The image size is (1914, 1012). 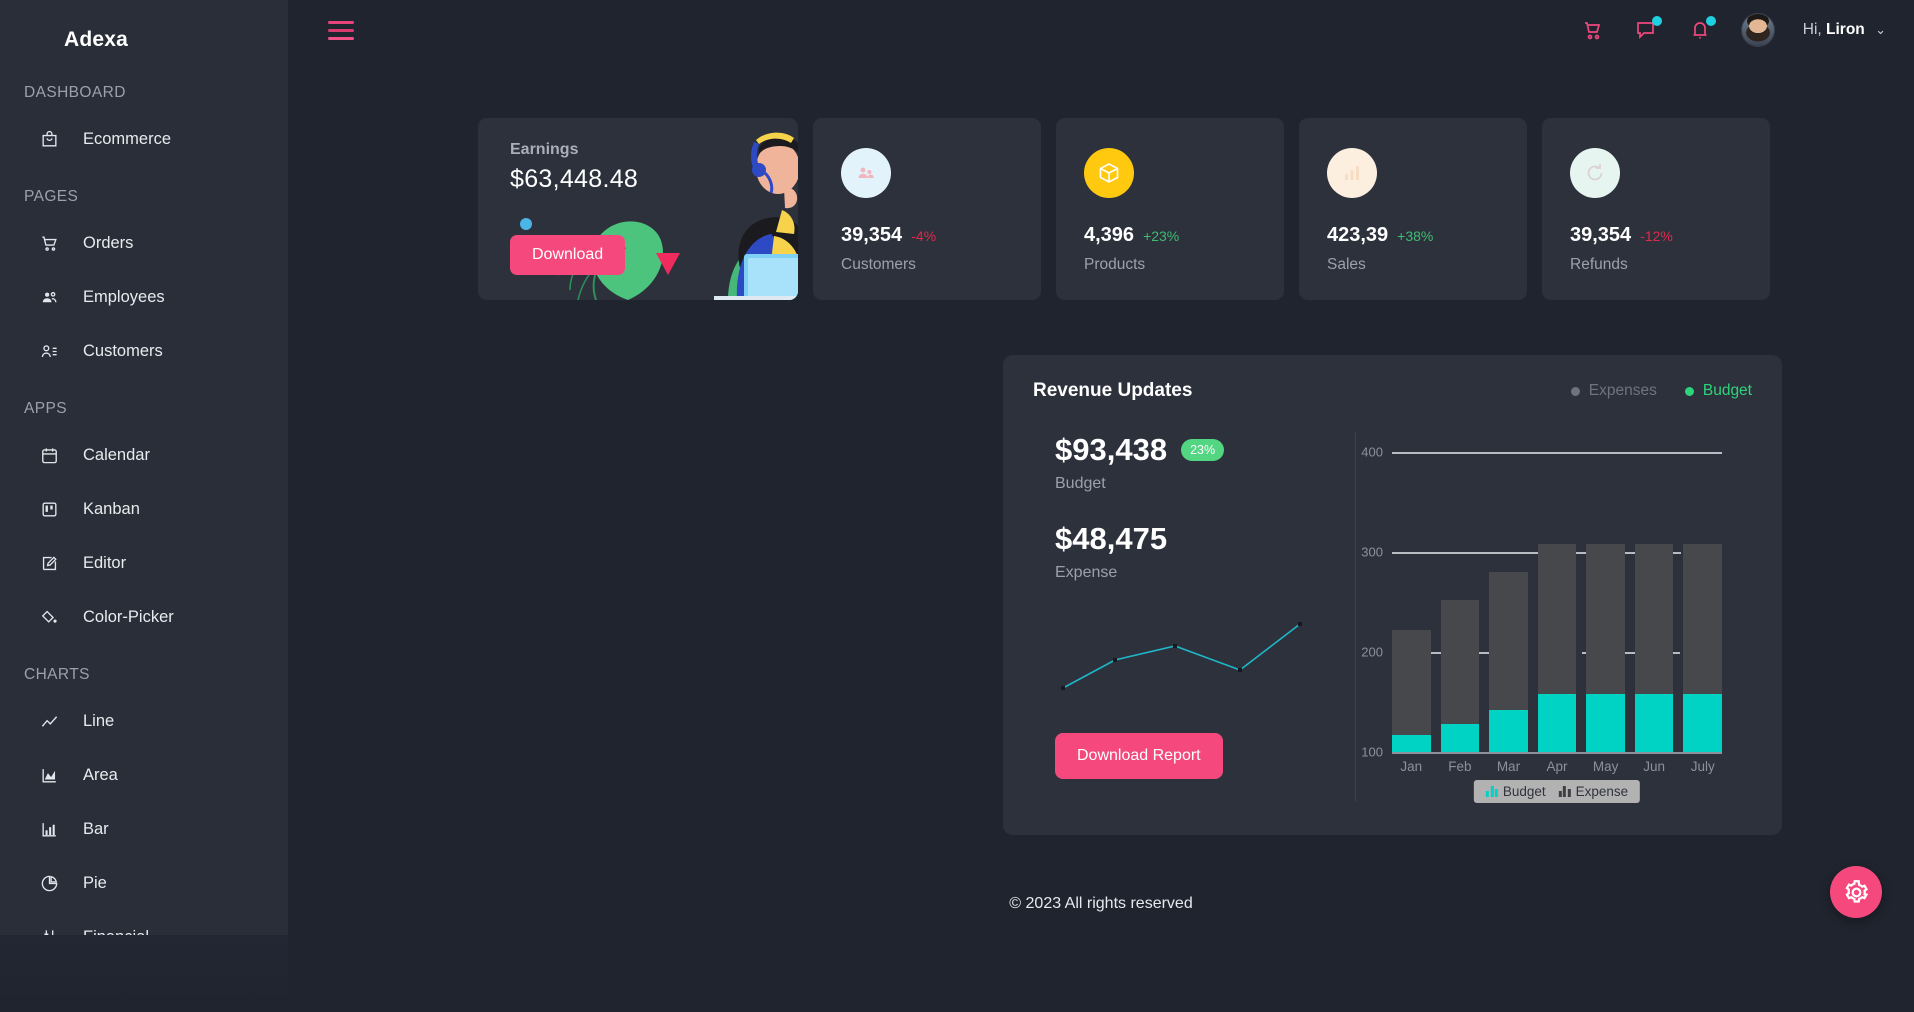 I want to click on hamburger-menu-icon, so click(x=341, y=30).